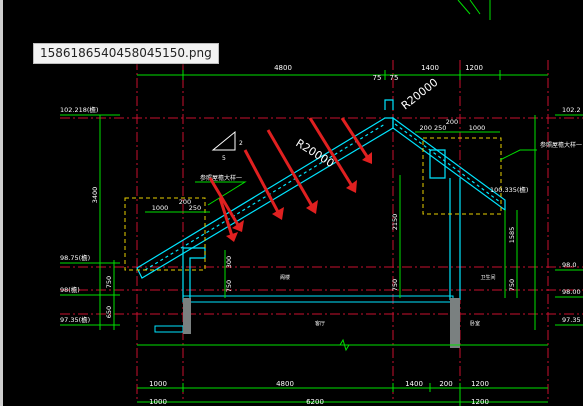  Describe the element at coordinates (95, 195) in the screenshot. I see `vdim-left-total: 3400` at that location.